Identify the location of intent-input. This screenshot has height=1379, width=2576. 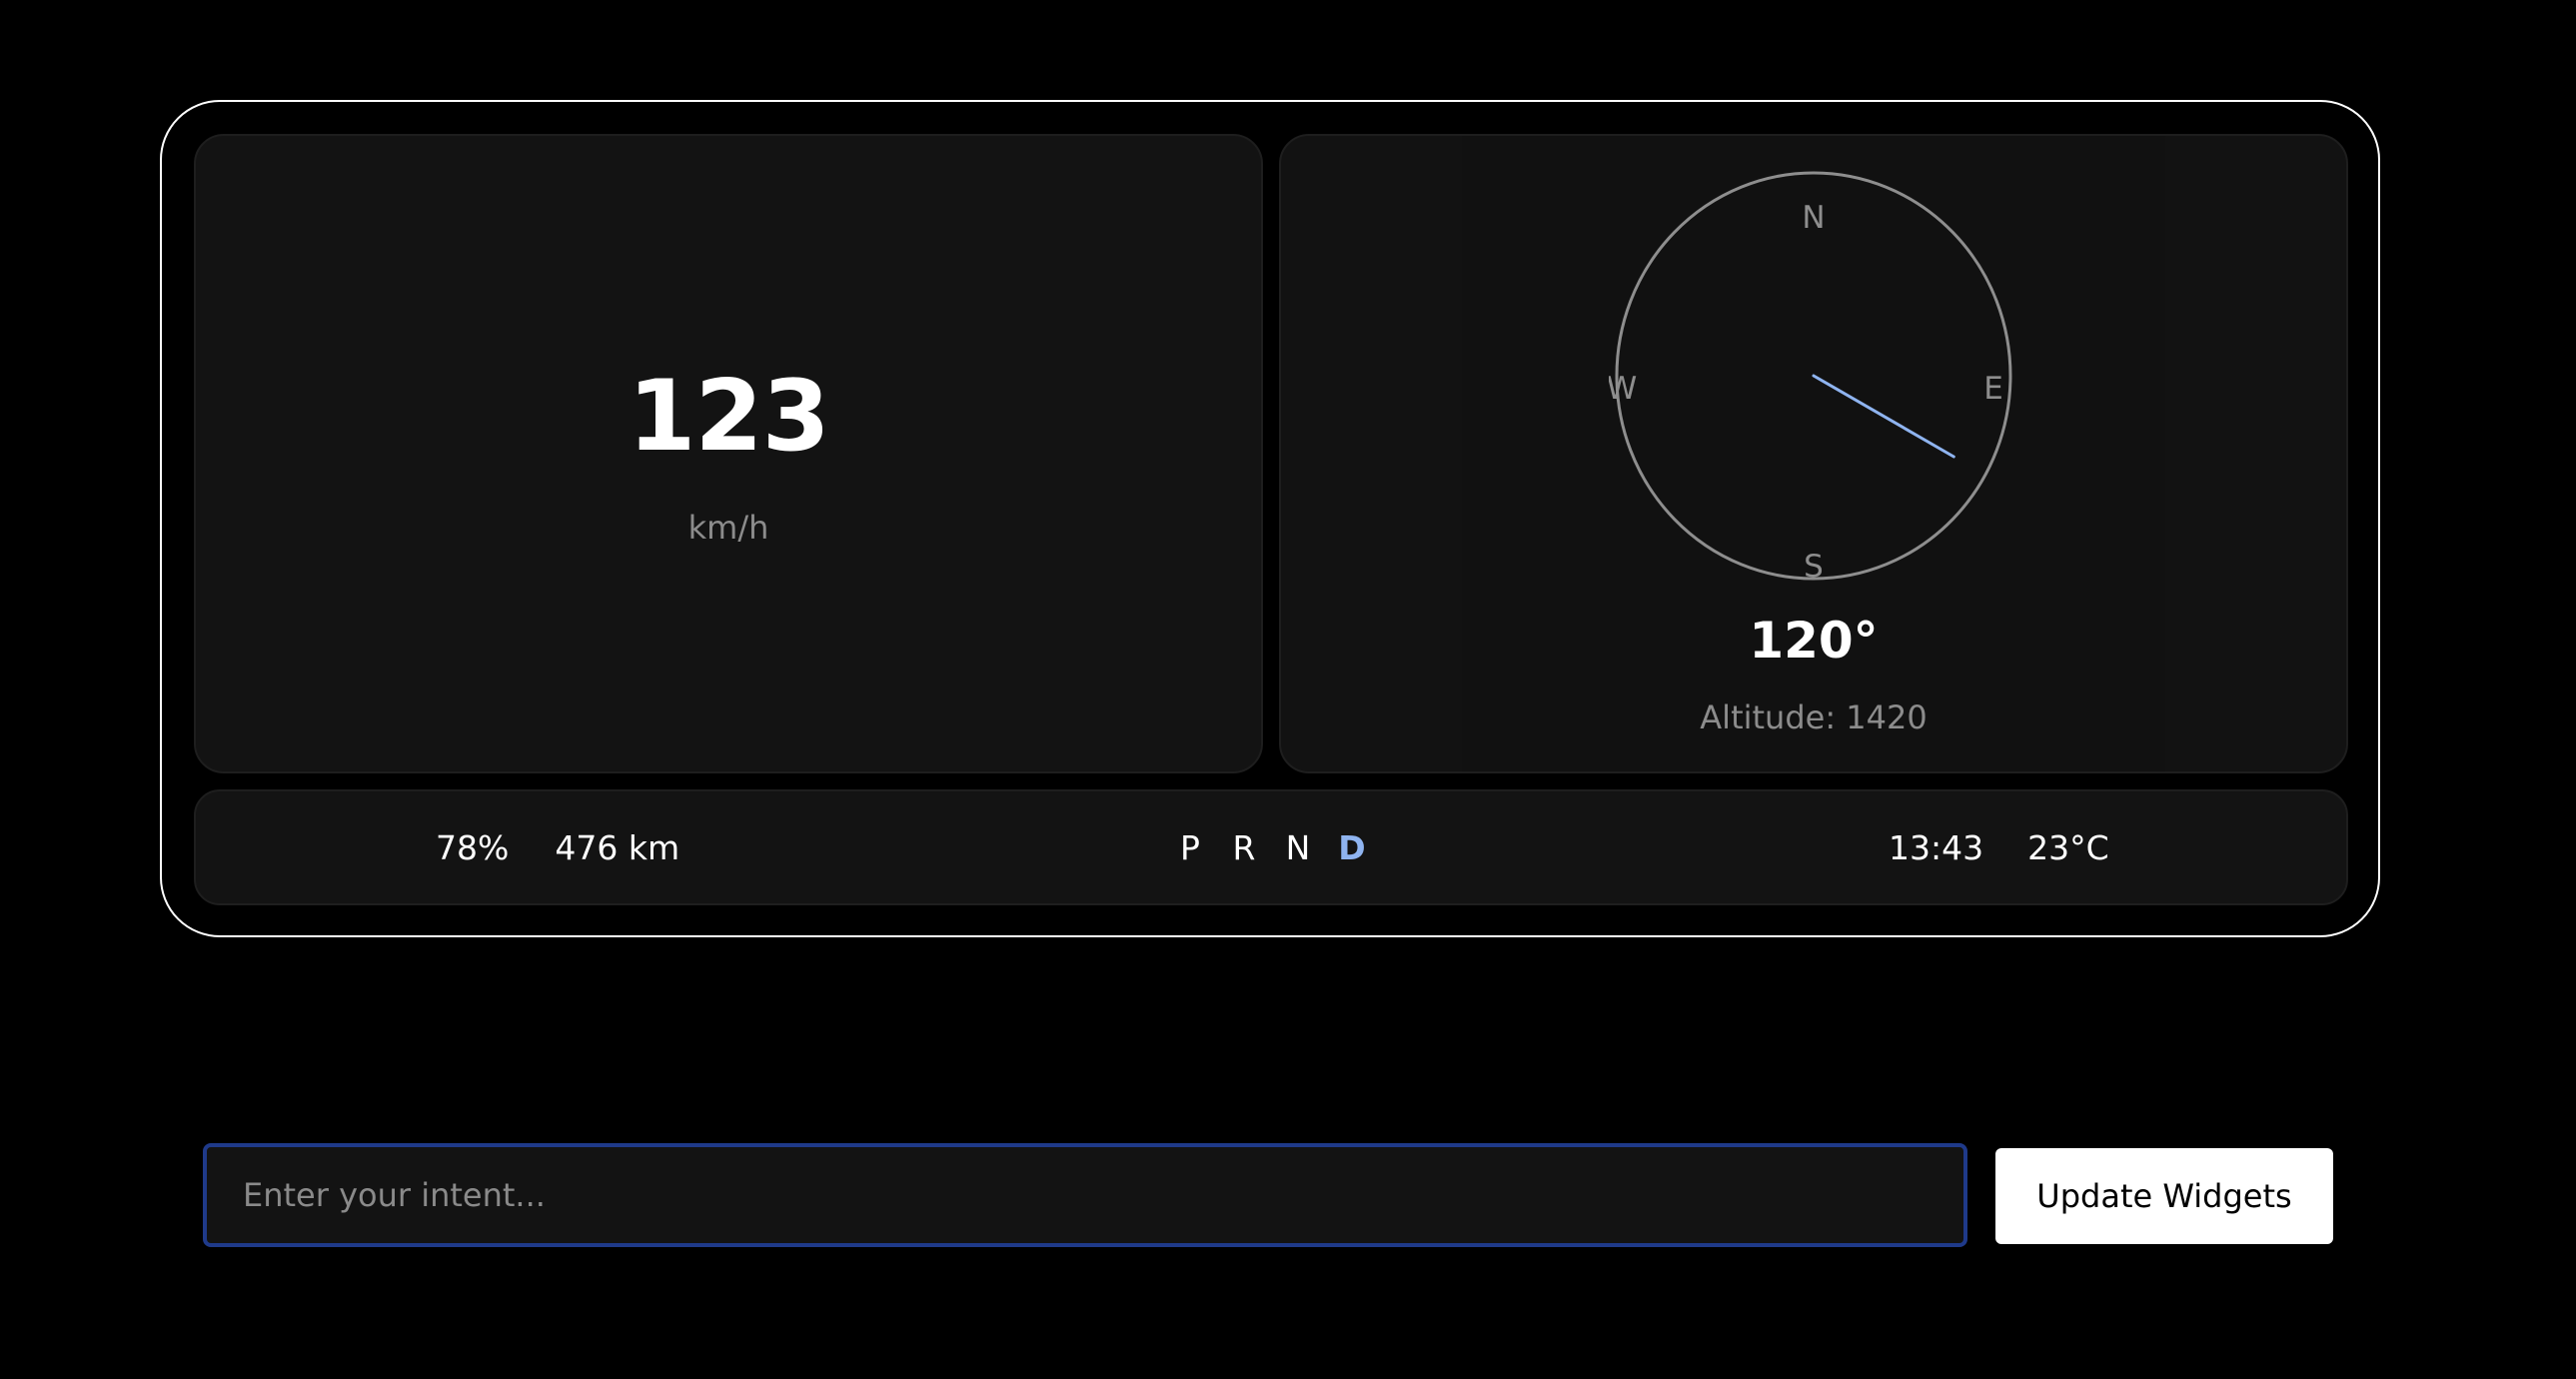
(1085, 1195).